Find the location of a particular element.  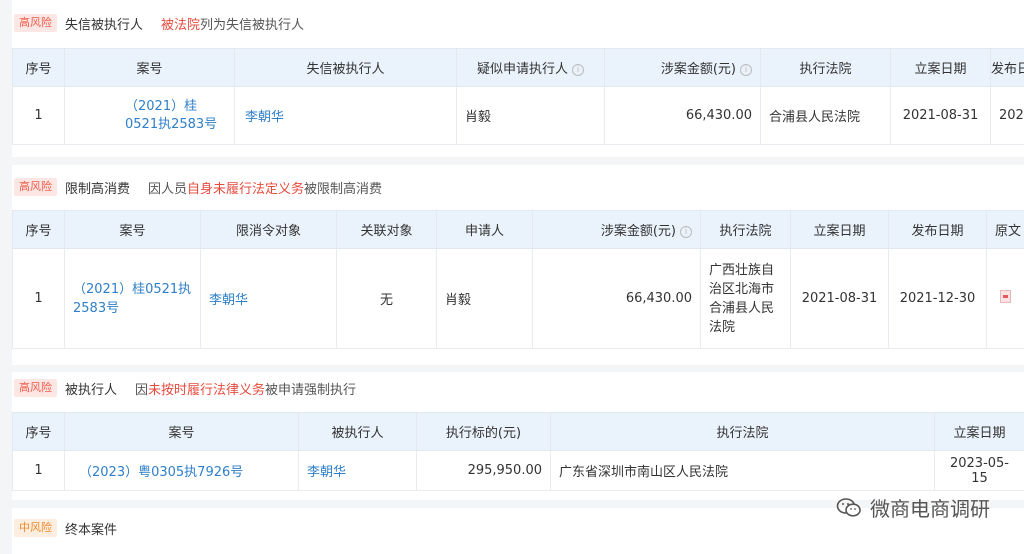

section-description: 被法院列为失信被执行人 is located at coordinates (232, 23).